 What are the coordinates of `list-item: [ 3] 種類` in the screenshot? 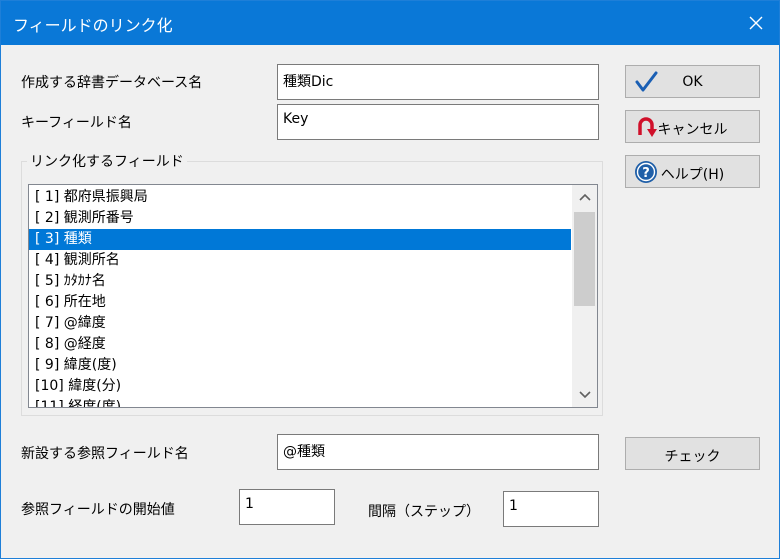 It's located at (300, 239).